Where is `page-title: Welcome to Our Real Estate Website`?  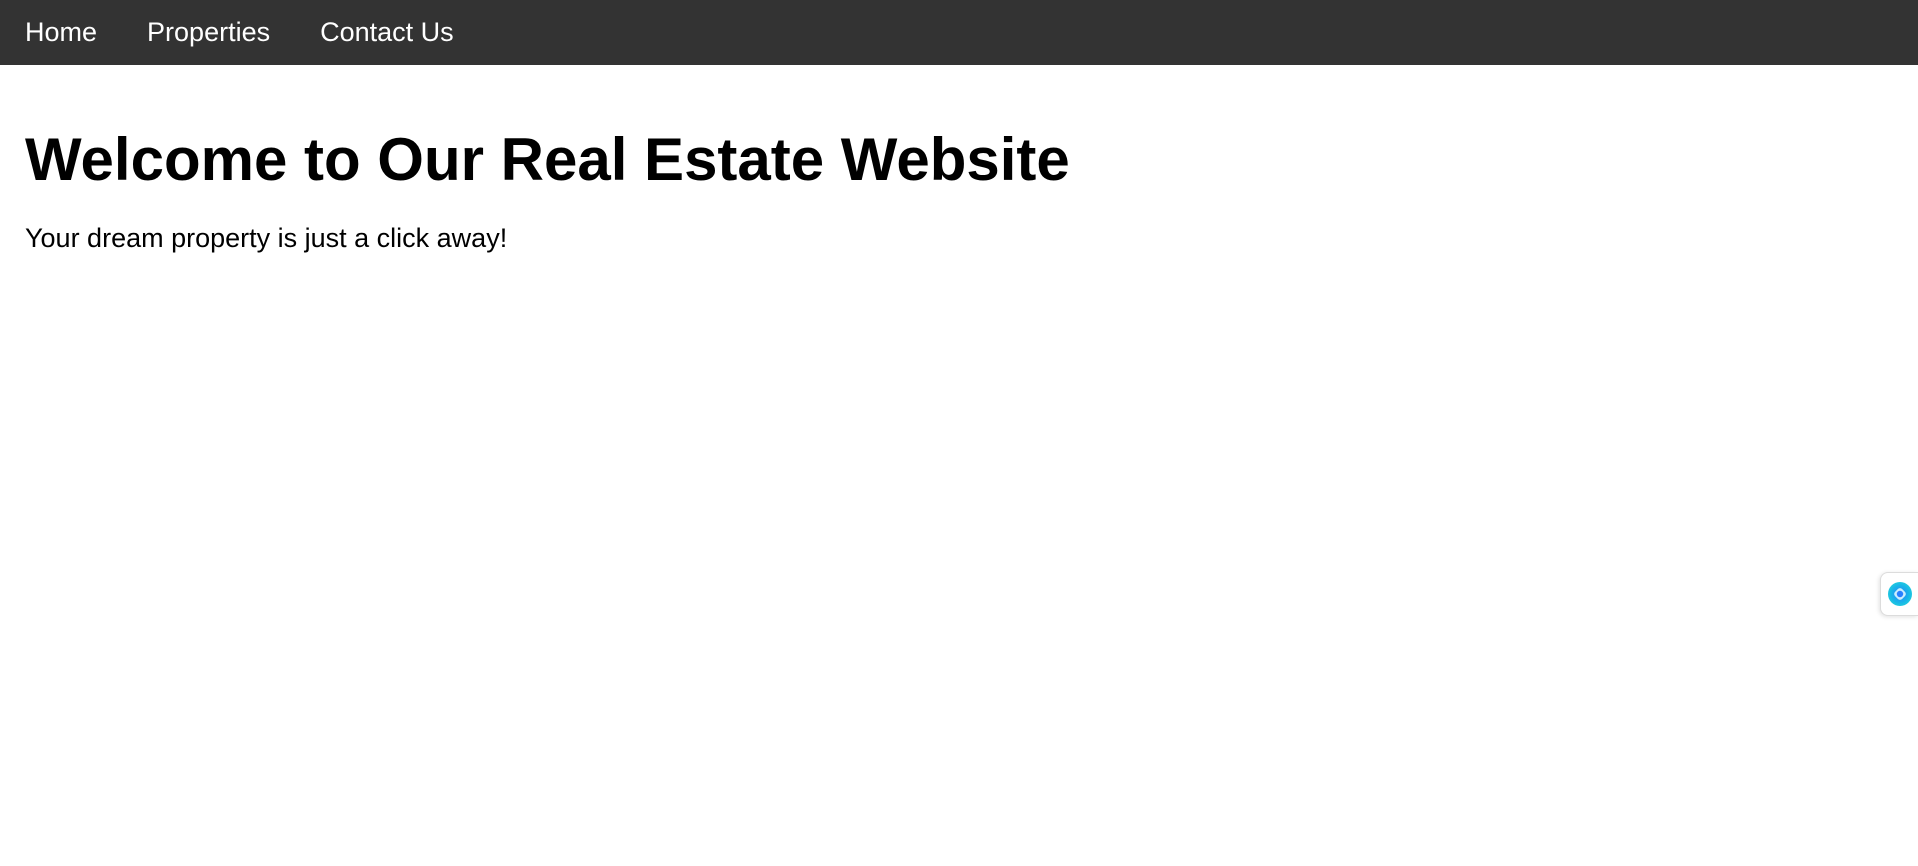 page-title: Welcome to Our Real Estate Website is located at coordinates (547, 159).